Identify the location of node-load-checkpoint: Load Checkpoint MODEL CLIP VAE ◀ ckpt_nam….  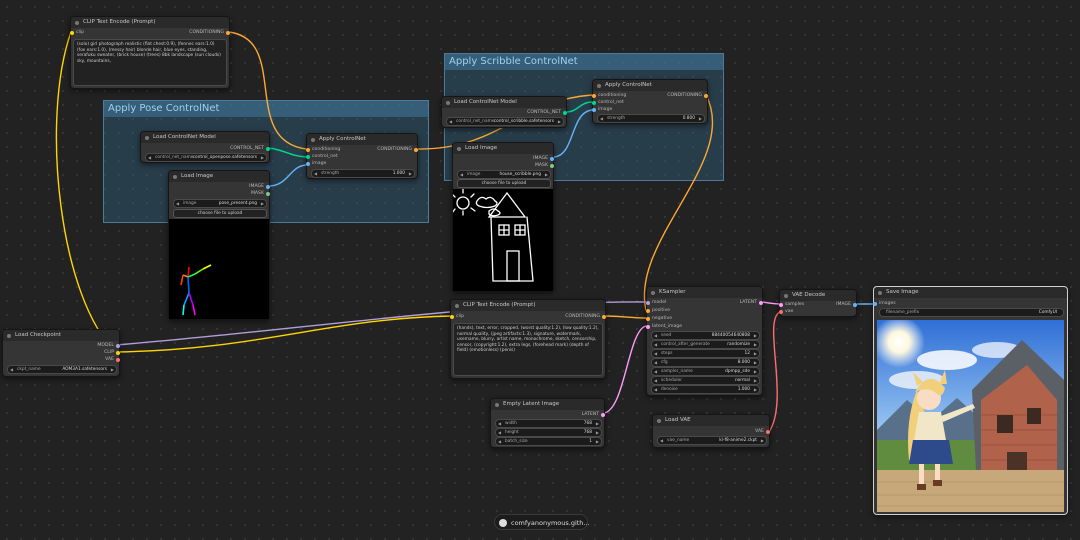
(61, 353).